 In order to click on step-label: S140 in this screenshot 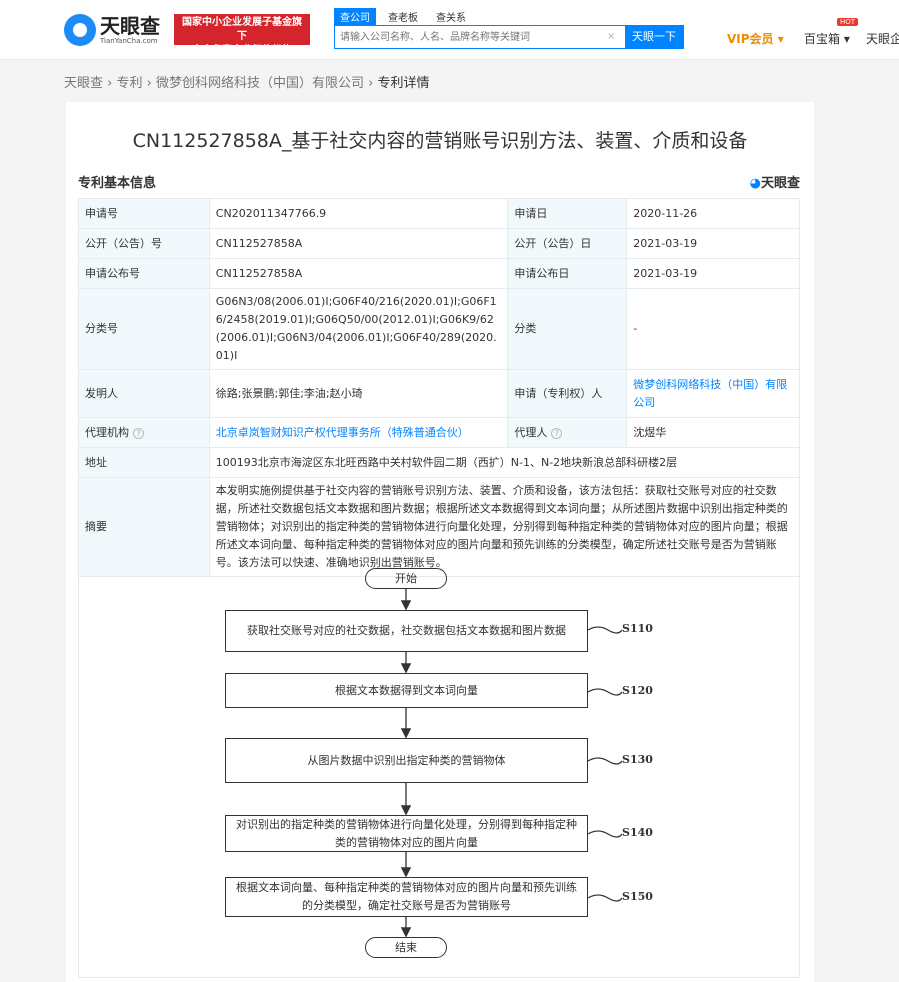, I will do `click(637, 832)`.